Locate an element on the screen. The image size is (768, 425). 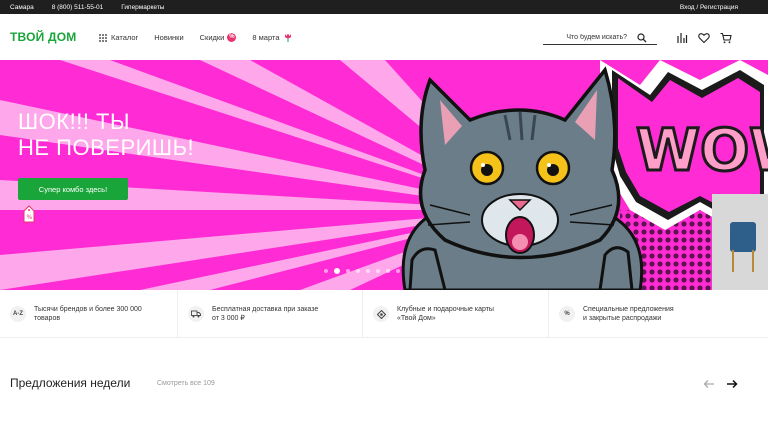
tulip-icon is located at coordinates (287, 37).